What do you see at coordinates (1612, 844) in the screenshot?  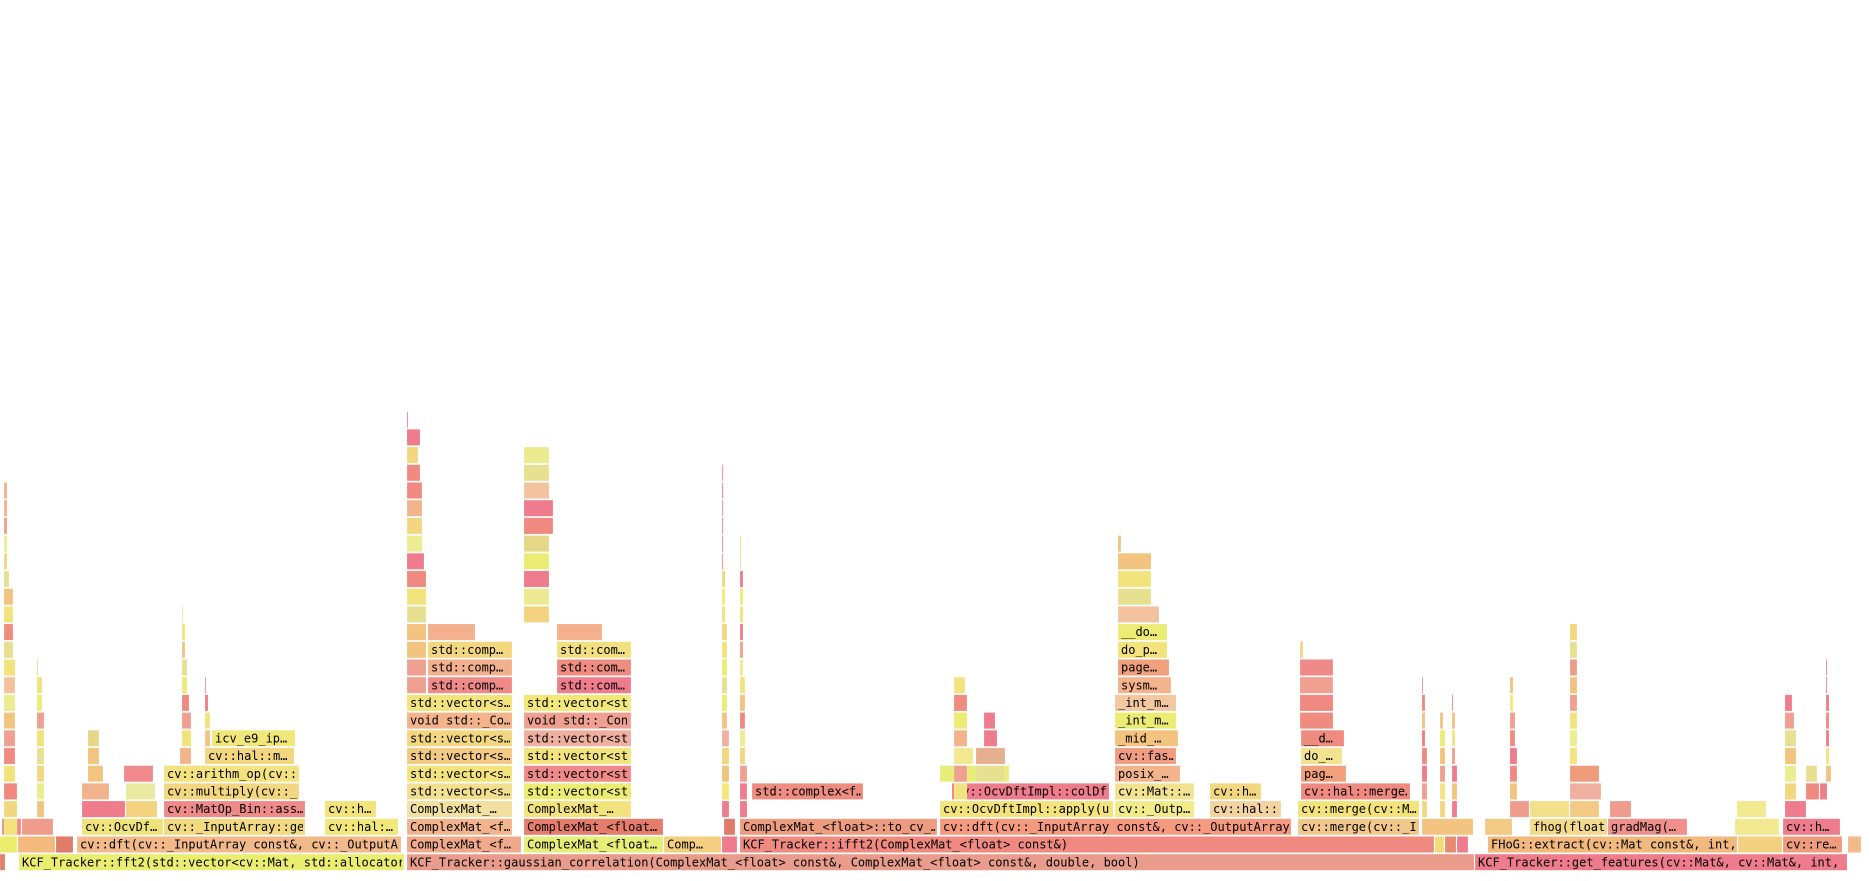 I see `frame: FHoG::extract(cv::Mat const&, int,` at bounding box center [1612, 844].